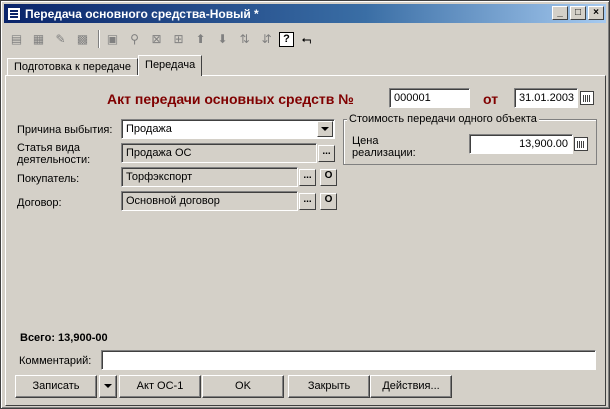 This screenshot has height=409, width=610. I want to click on calendar-icon, so click(587, 98).